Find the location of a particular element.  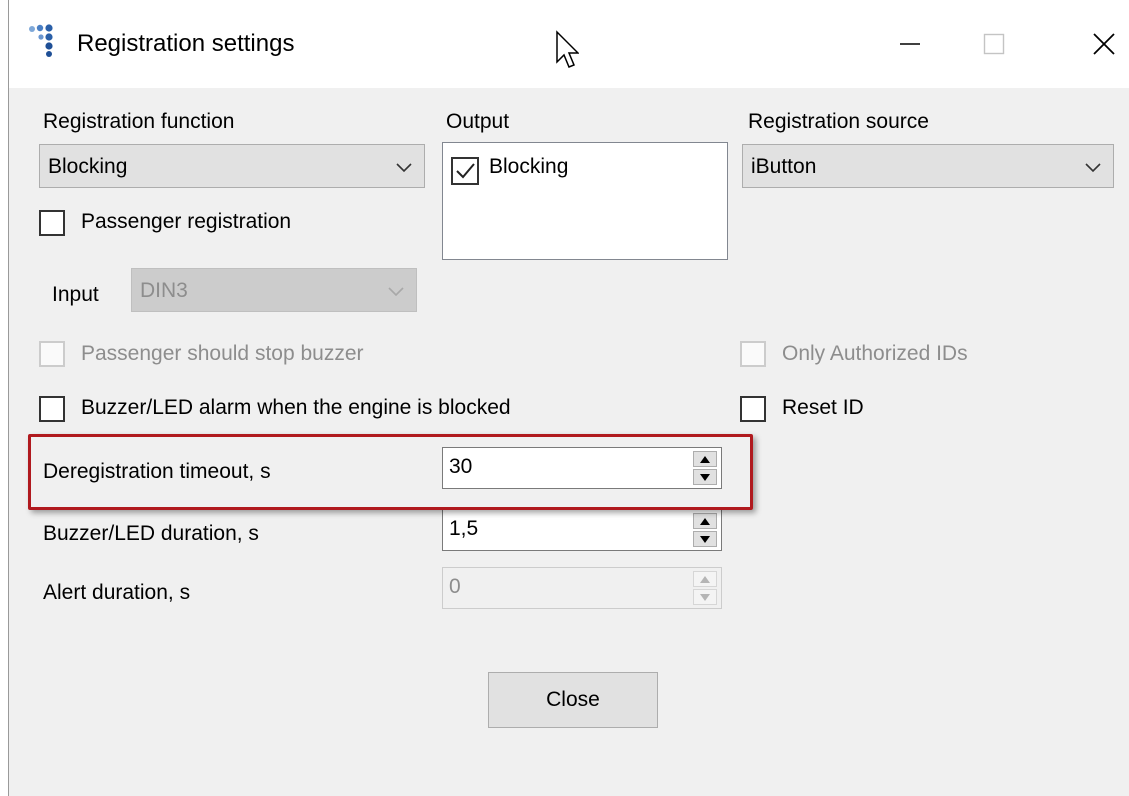

maximize-button is located at coordinates (994, 44).